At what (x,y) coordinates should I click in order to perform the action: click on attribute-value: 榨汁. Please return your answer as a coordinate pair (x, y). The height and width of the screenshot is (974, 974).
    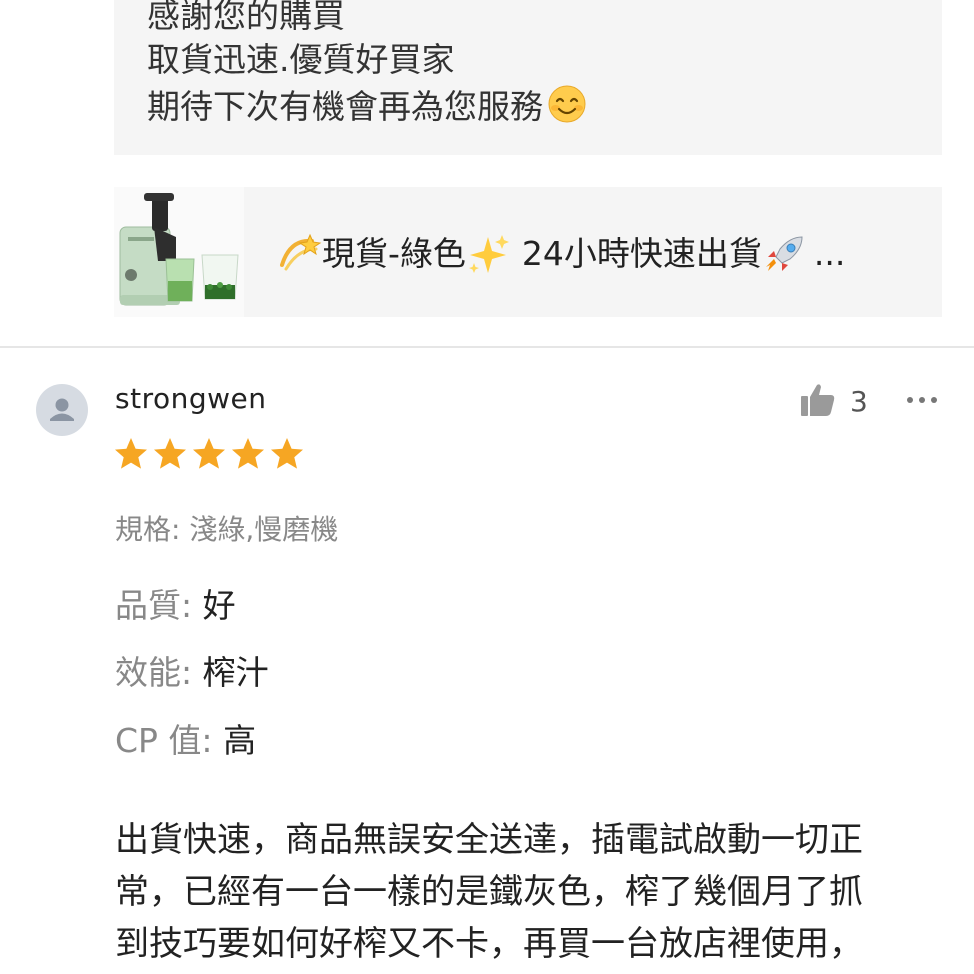
    Looking at the image, I should click on (235, 672).